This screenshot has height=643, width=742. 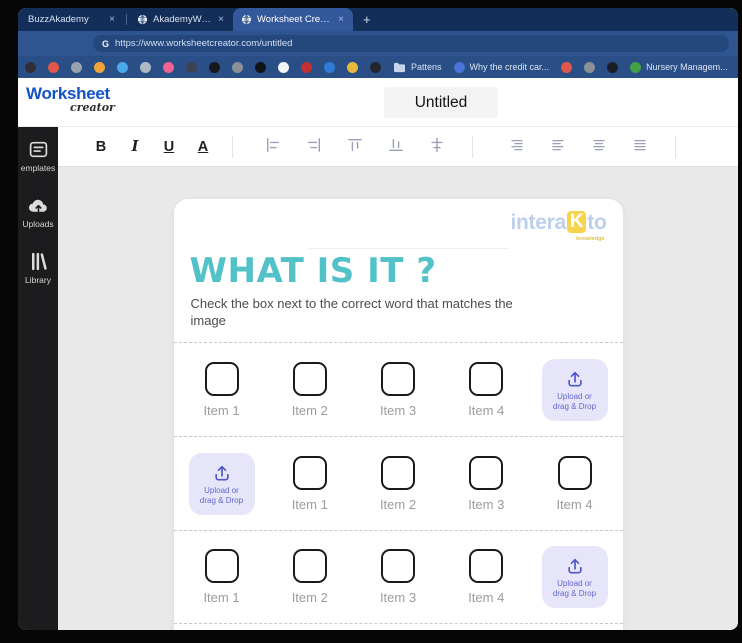 I want to click on worksheet-title: WHAT IS IT ?, so click(x=398, y=271).